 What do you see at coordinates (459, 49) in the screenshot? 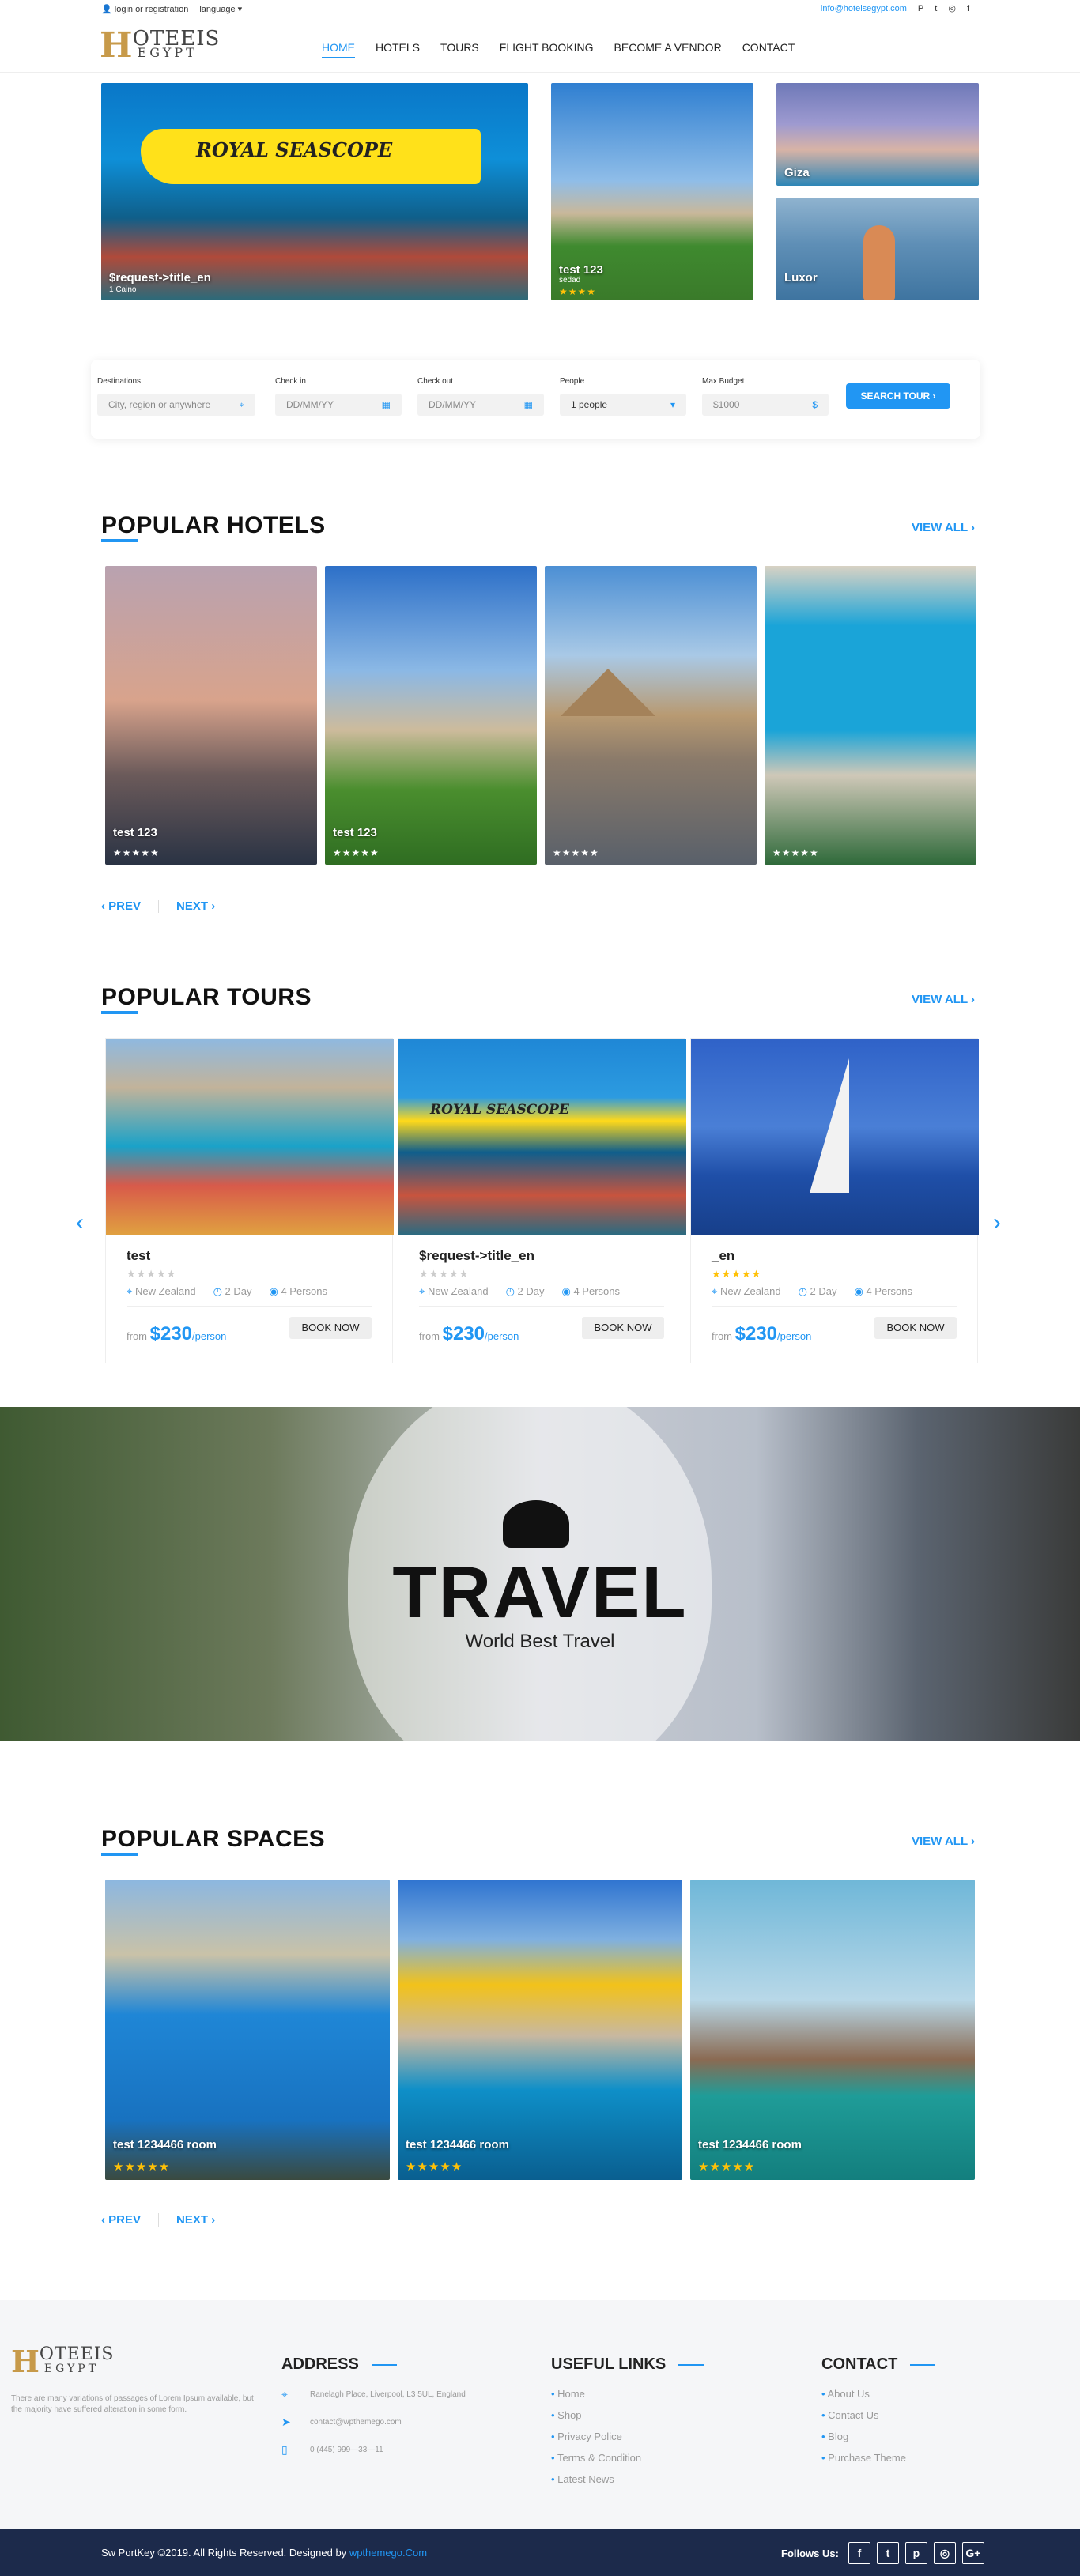
I see `menu-tours: TOURS` at bounding box center [459, 49].